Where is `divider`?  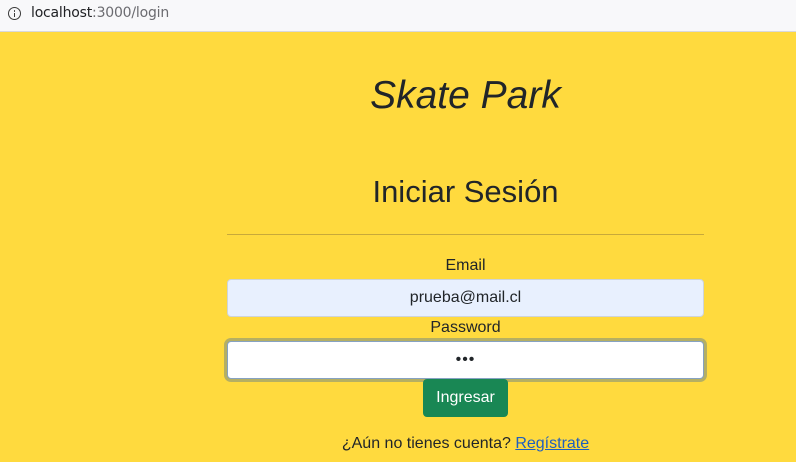
divider is located at coordinates (465, 234).